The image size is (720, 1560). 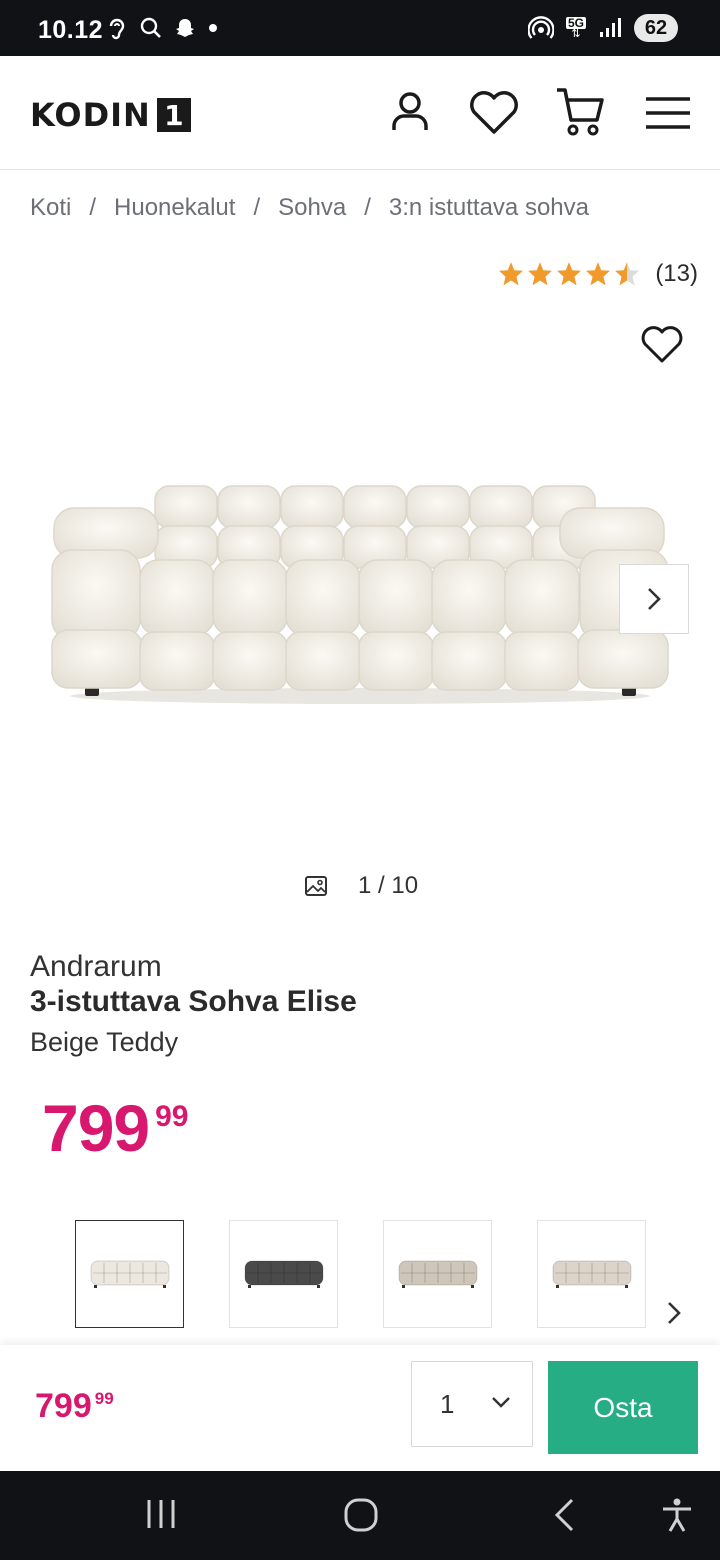 What do you see at coordinates (447, 1403) in the screenshot?
I see `quantity-value: 1` at bounding box center [447, 1403].